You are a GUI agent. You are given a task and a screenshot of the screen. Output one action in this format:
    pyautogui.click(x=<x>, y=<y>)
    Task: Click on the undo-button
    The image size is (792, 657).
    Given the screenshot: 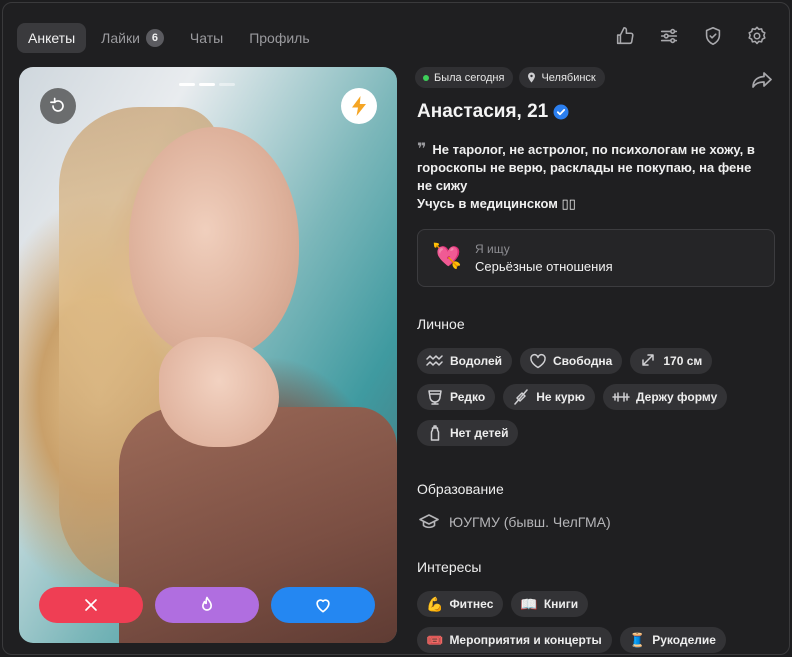 What is the action you would take?
    pyautogui.click(x=58, y=106)
    